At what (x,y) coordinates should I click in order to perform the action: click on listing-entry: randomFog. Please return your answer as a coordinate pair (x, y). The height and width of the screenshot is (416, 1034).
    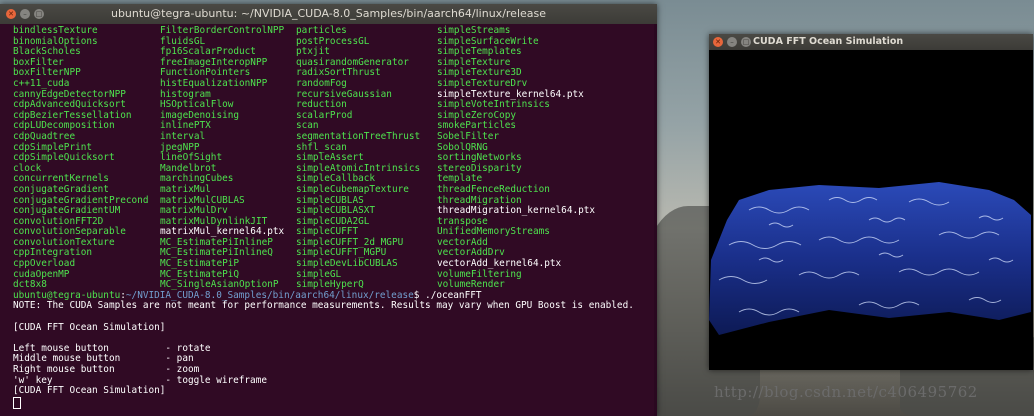
    Looking at the image, I should click on (321, 83).